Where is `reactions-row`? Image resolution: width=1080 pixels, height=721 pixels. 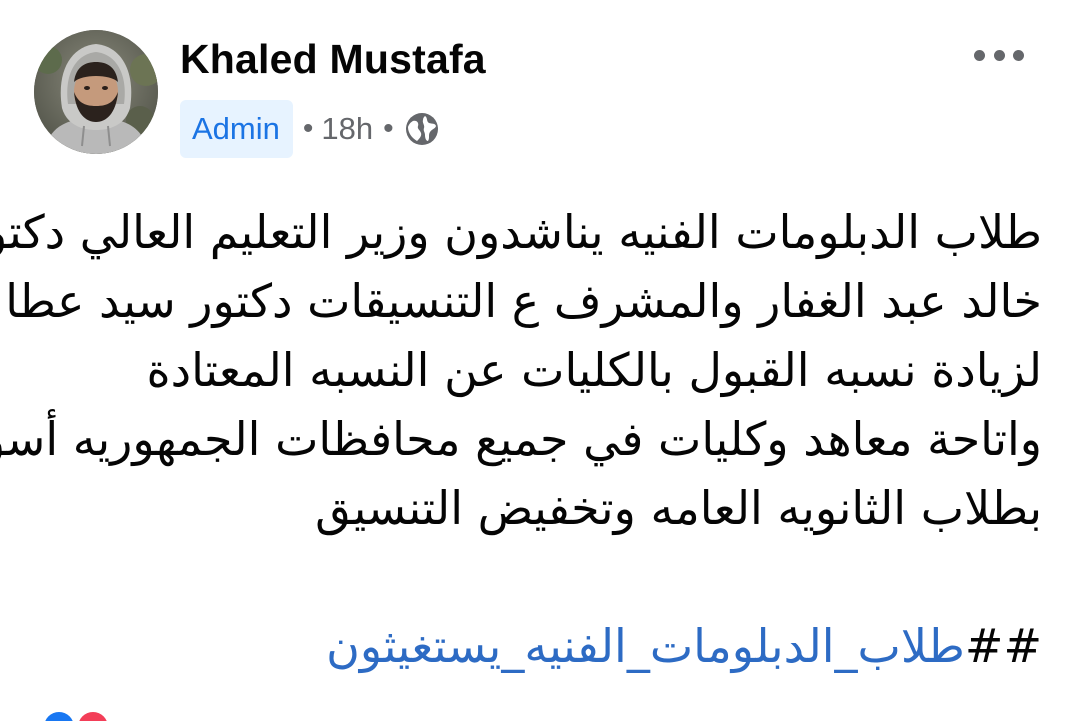
reactions-row is located at coordinates (78, 716).